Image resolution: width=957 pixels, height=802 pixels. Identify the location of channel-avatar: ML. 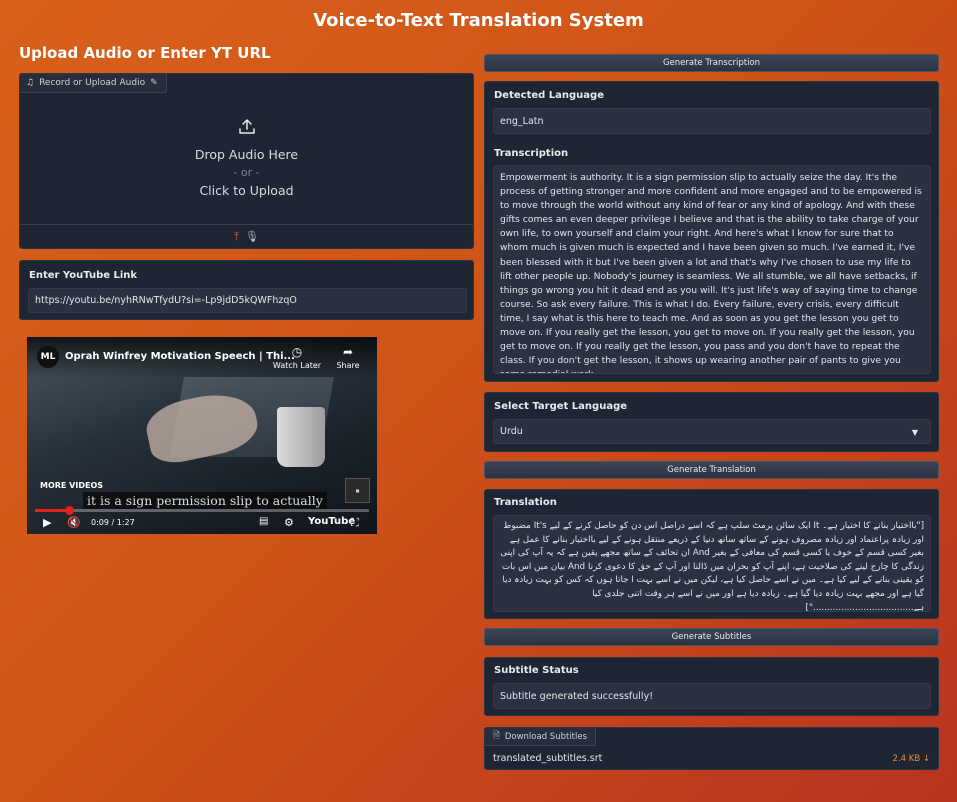
(48, 357).